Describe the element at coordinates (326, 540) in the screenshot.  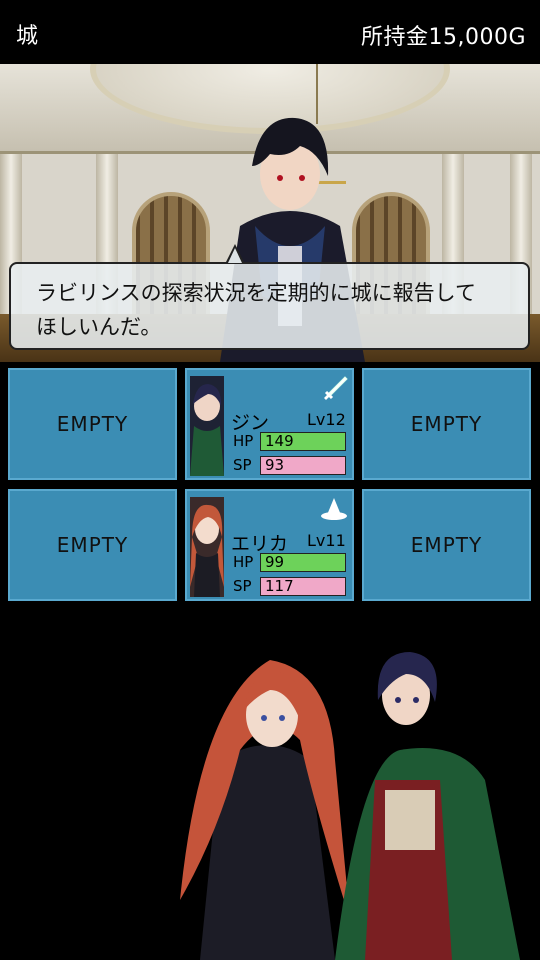
I see `member-level: Lv11` at that location.